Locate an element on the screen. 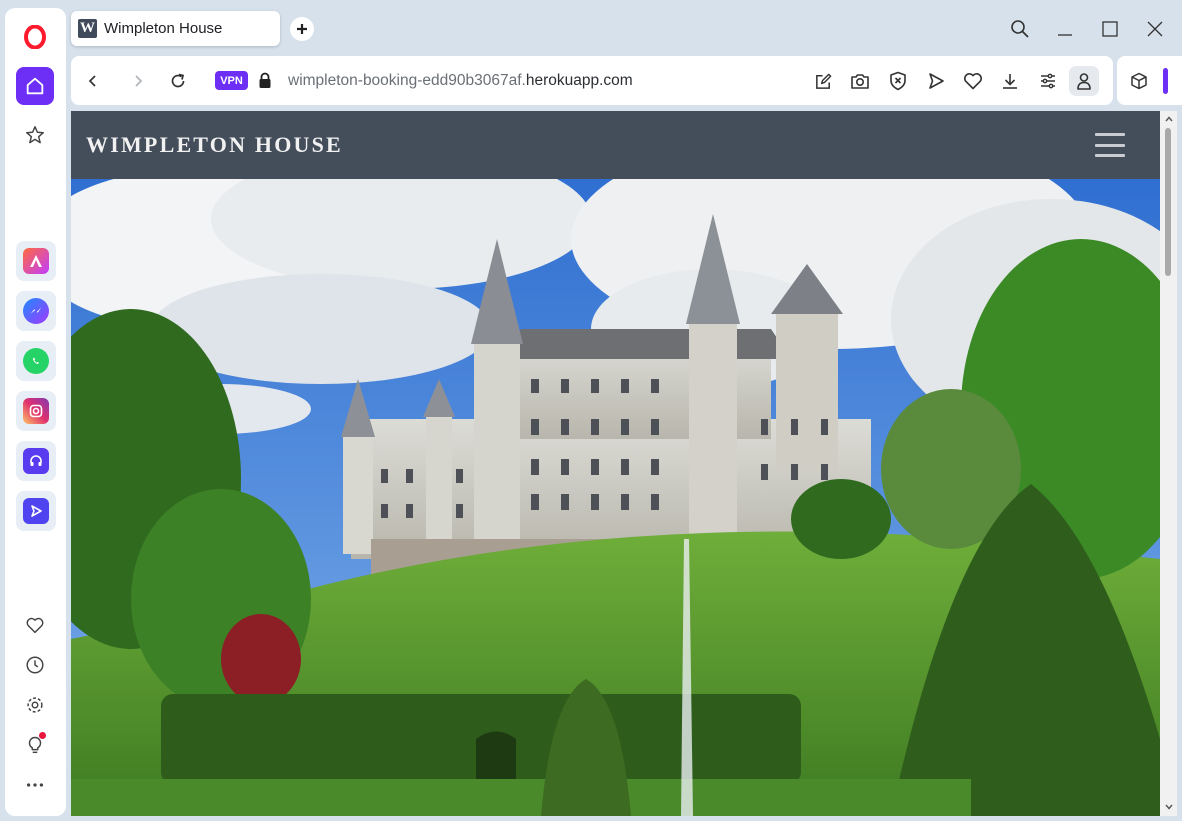  menu-toggle-button is located at coordinates (1110, 145).